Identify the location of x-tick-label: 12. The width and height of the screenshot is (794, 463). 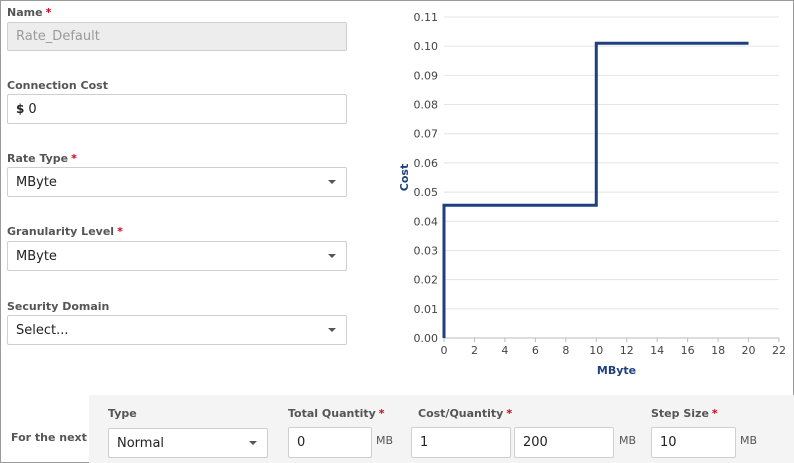
(627, 350).